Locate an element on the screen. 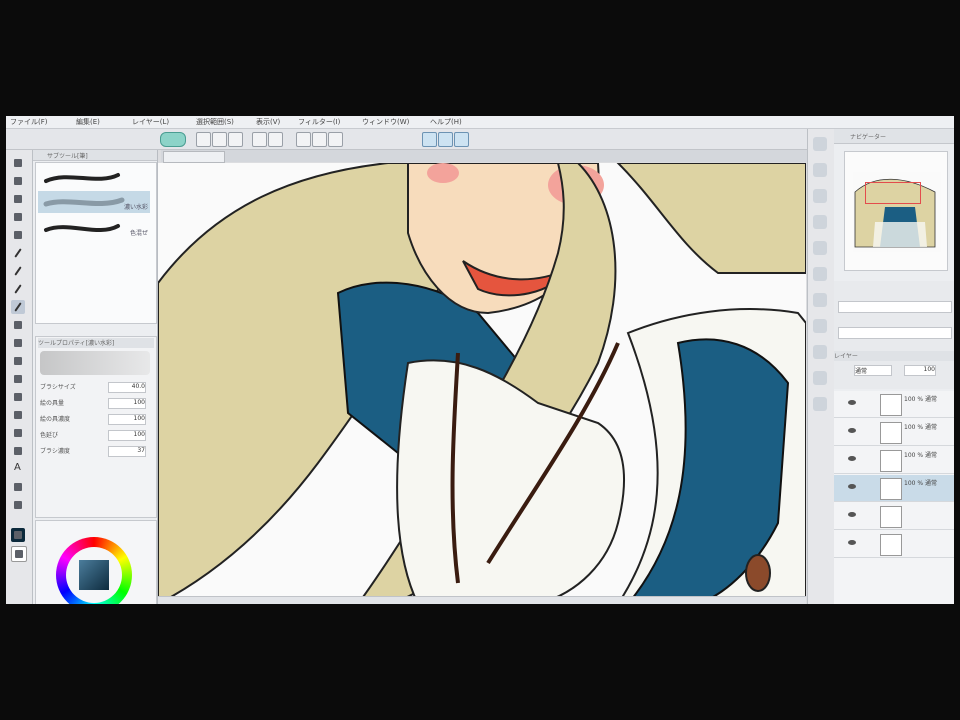 This screenshot has height=720, width=960. opacity-field: 100 is located at coordinates (920, 370).